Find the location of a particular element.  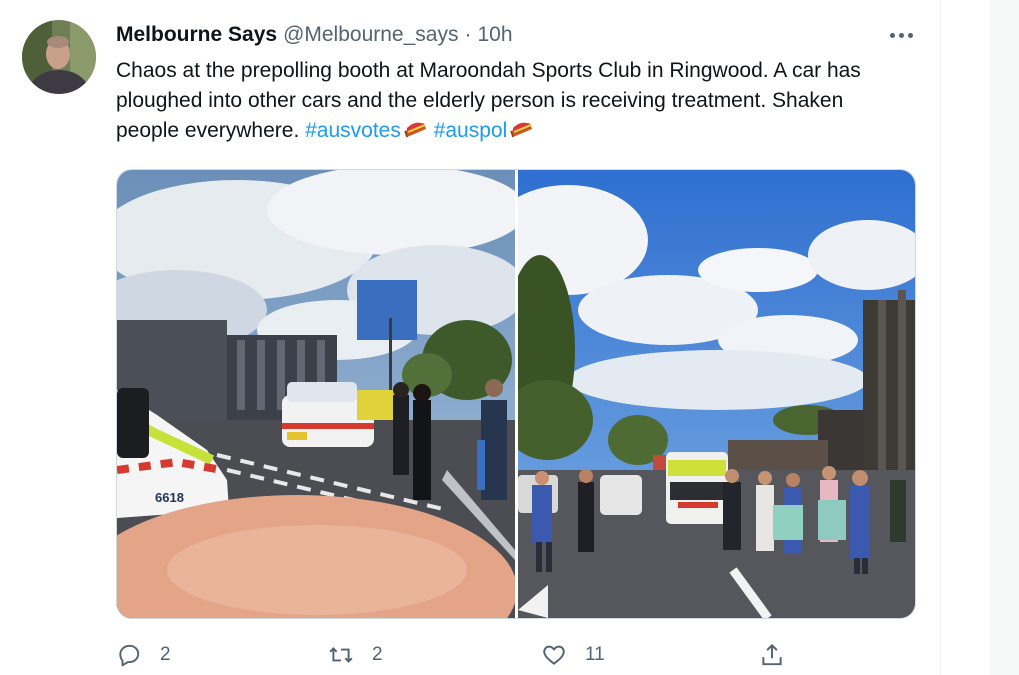

user-handle: @Melbourne_says is located at coordinates (370, 35).